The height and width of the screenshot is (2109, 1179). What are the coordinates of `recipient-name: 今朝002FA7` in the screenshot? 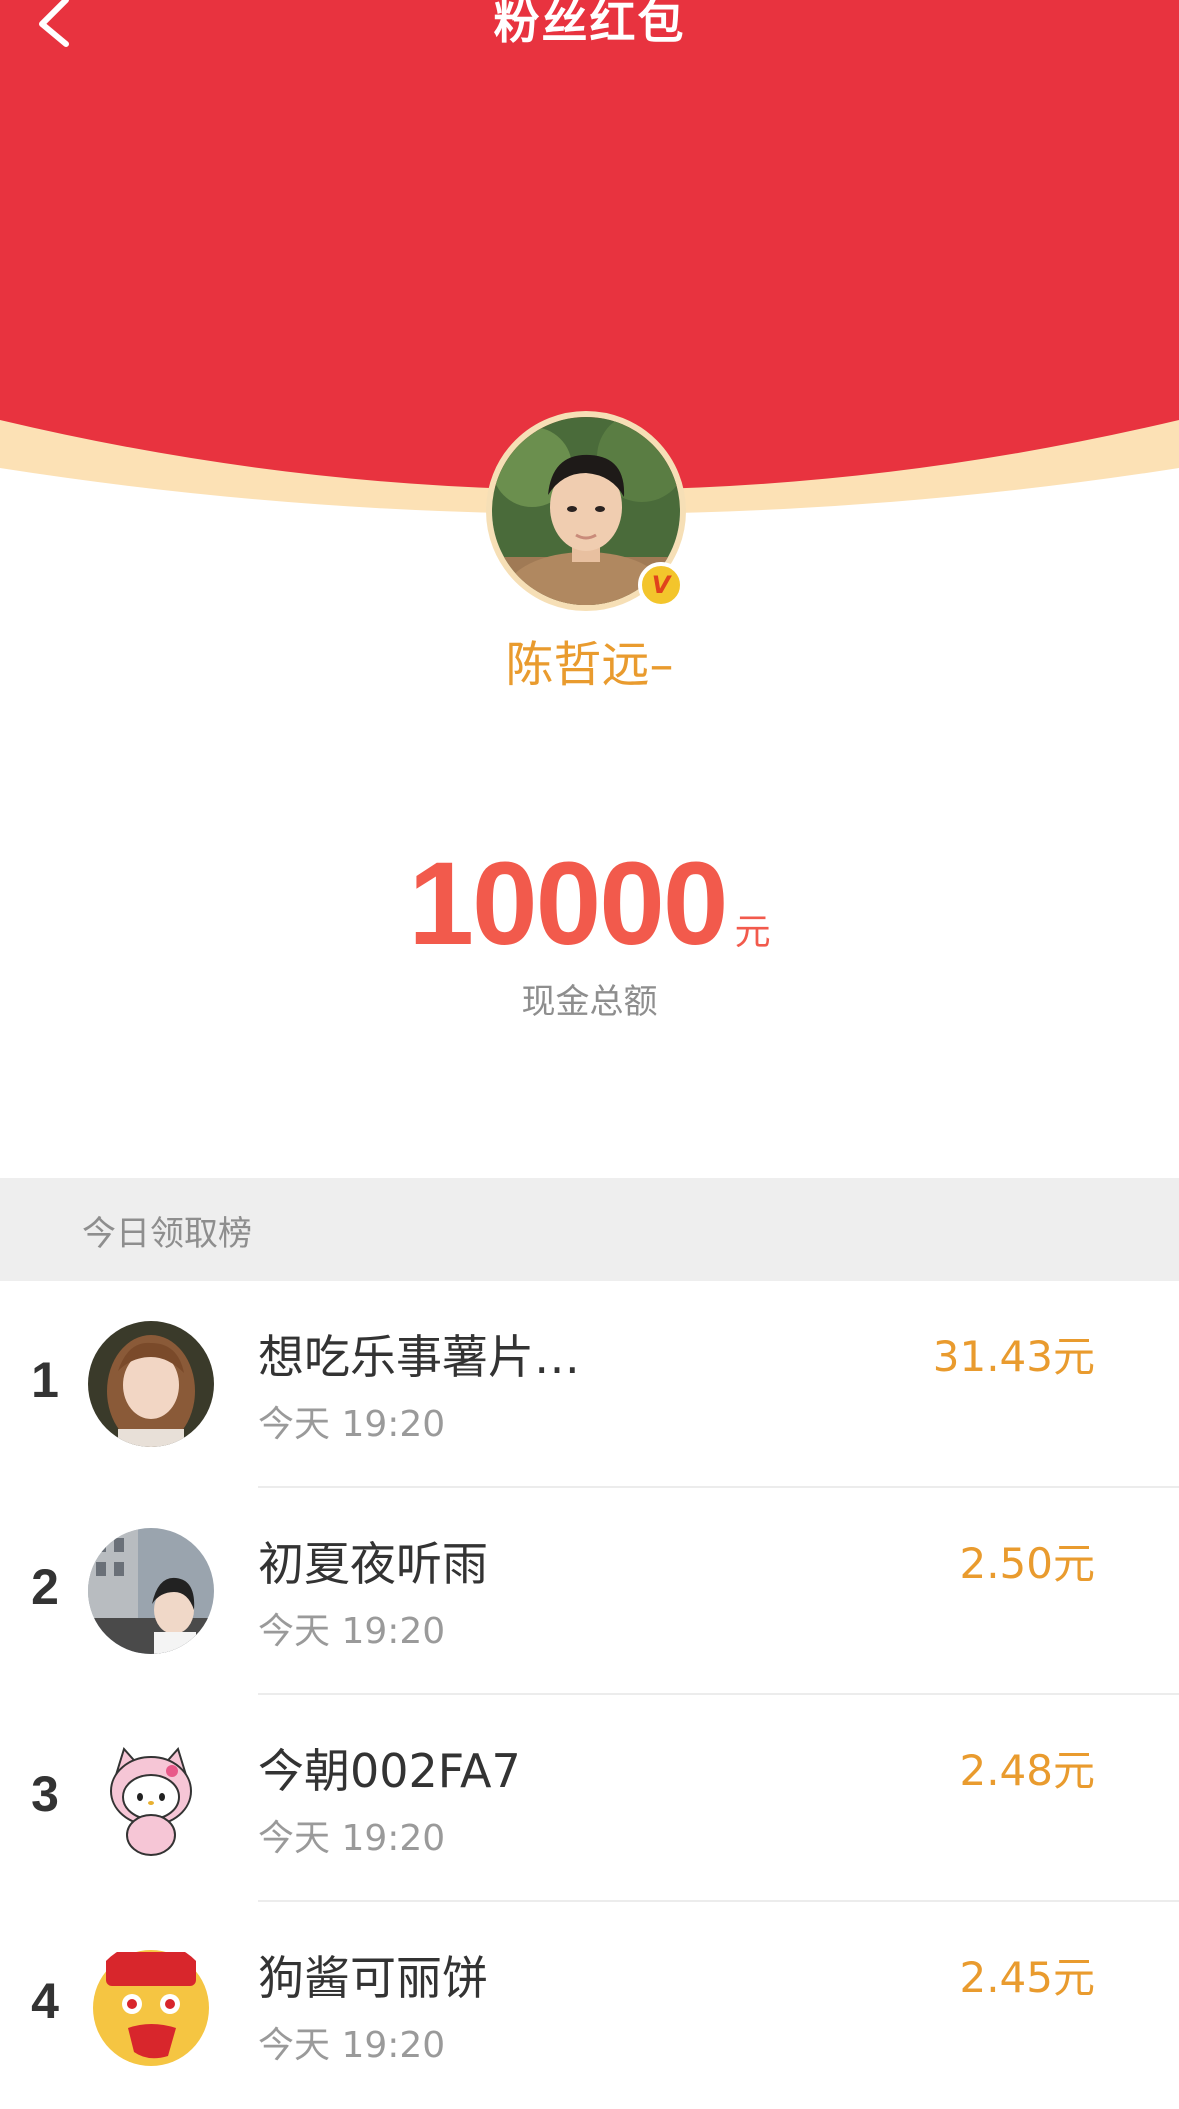 It's located at (389, 1771).